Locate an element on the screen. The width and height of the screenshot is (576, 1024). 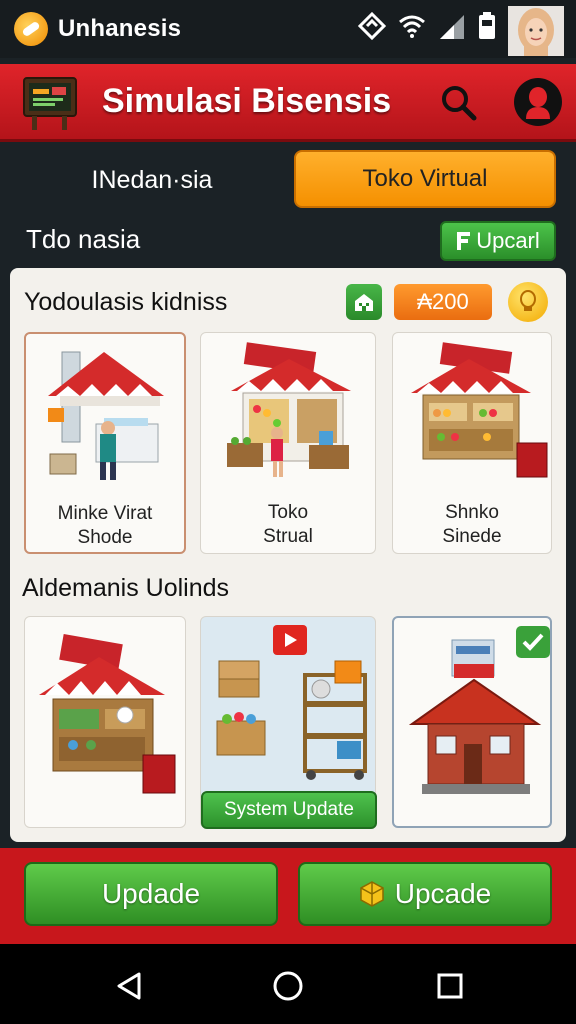
status-app-name: Unhanesis is located at coordinates (120, 28).